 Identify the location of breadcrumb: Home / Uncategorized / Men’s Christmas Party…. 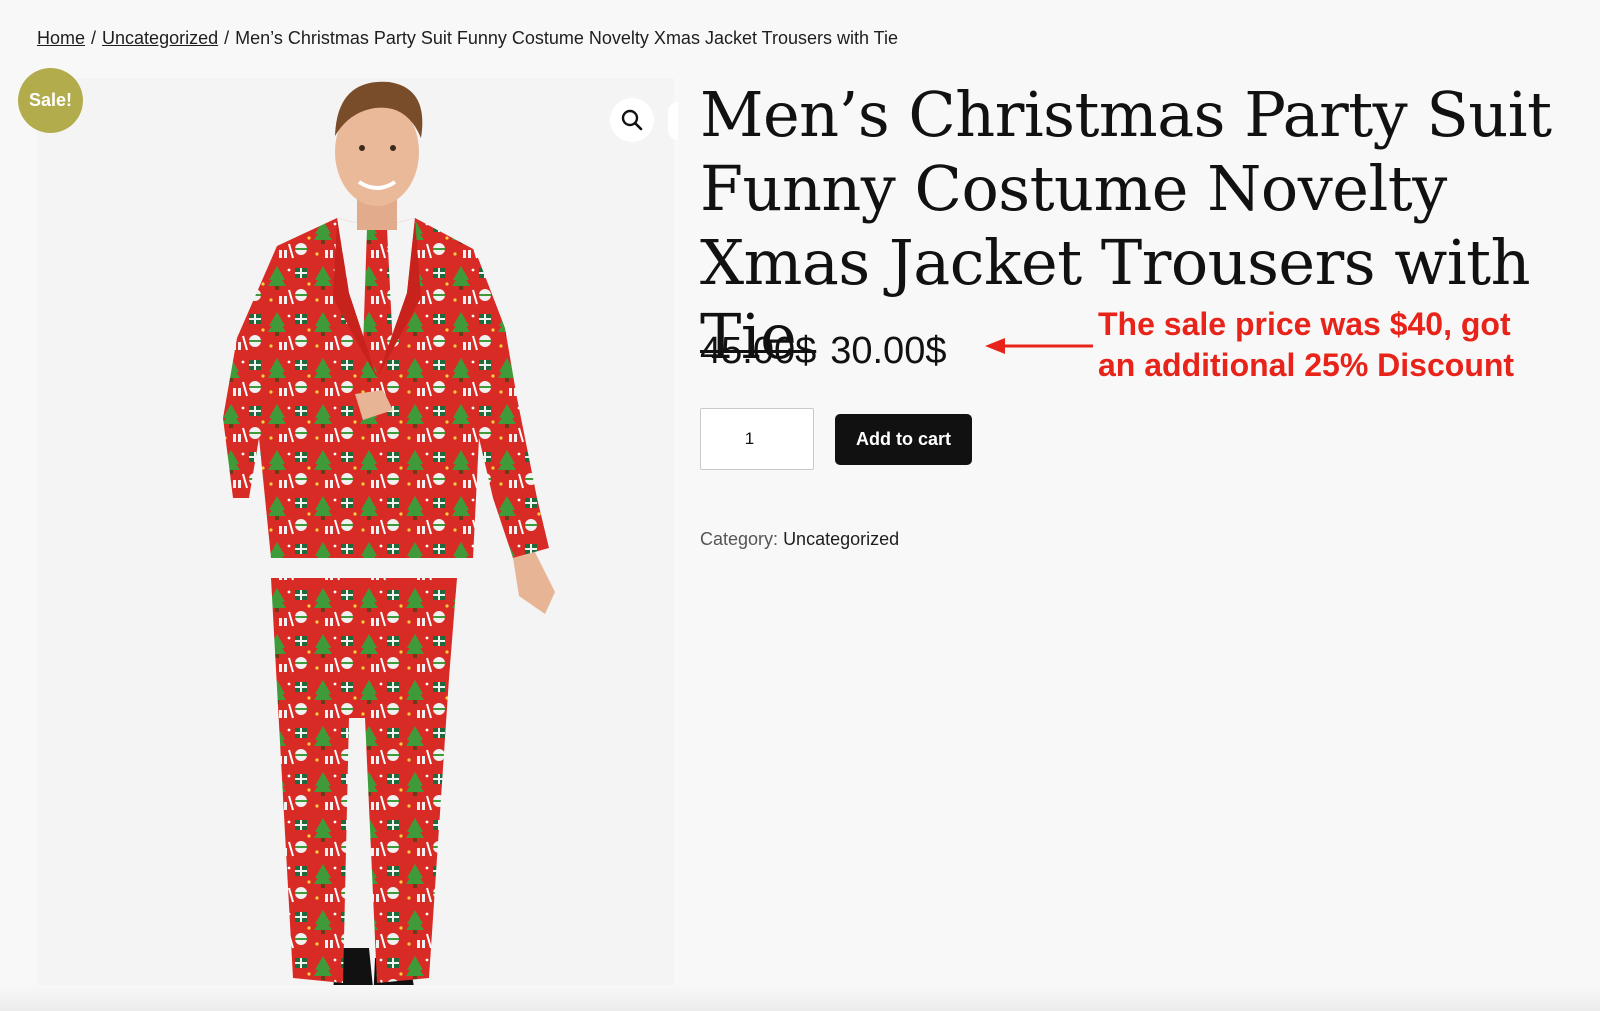
(467, 38).